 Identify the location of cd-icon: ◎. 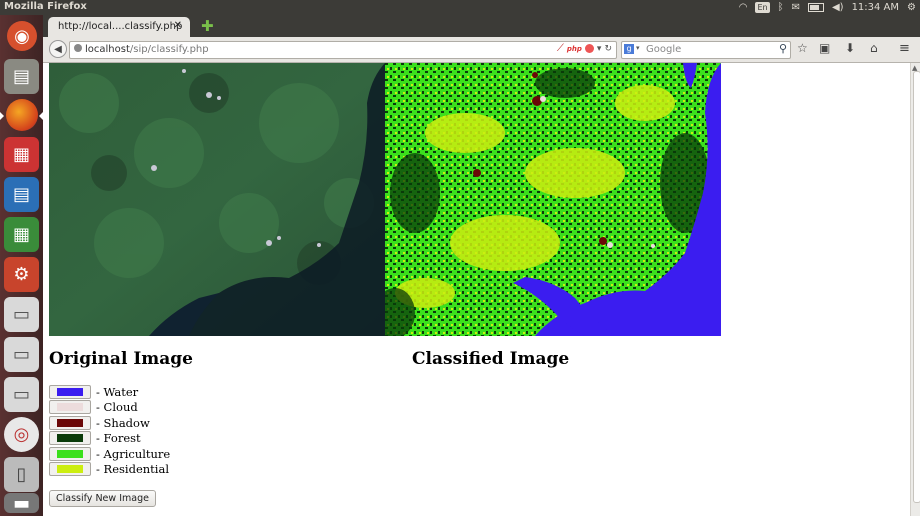
(21, 434).